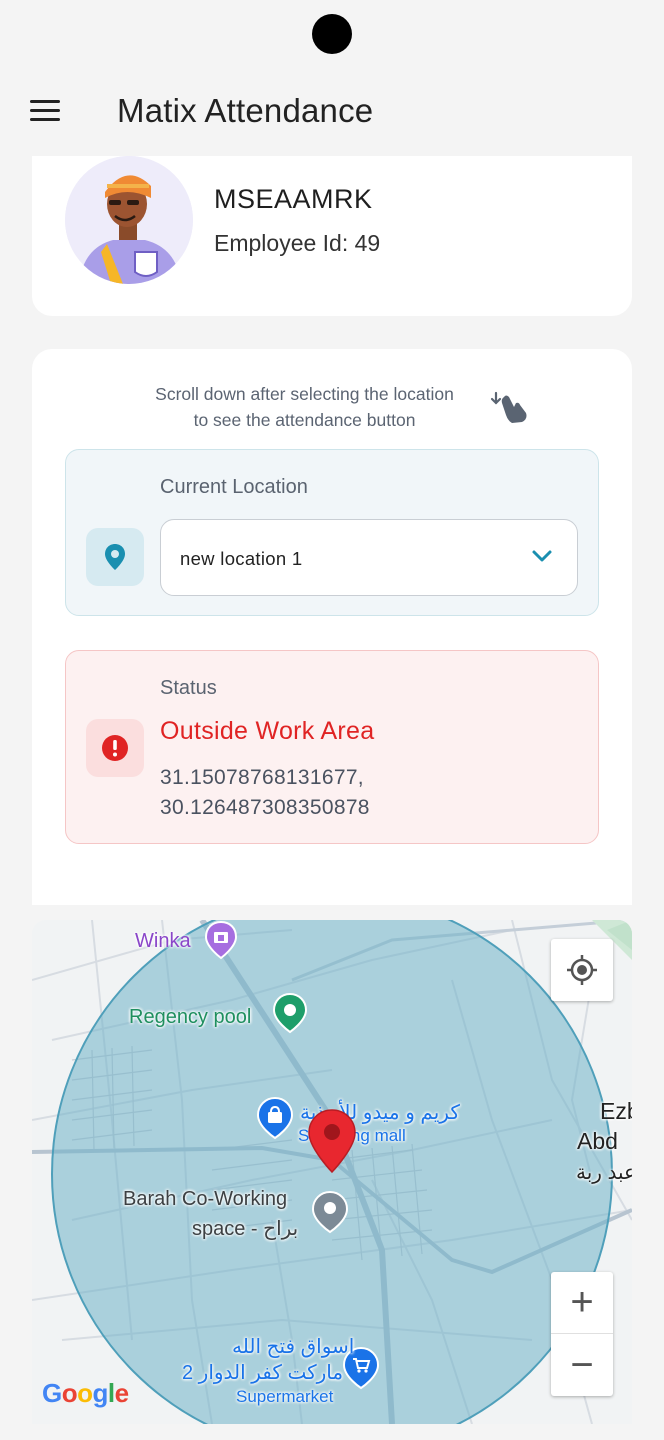 Image resolution: width=664 pixels, height=1440 pixels. Describe the element at coordinates (163, 941) in the screenshot. I see `map-label-winka: Winka` at that location.